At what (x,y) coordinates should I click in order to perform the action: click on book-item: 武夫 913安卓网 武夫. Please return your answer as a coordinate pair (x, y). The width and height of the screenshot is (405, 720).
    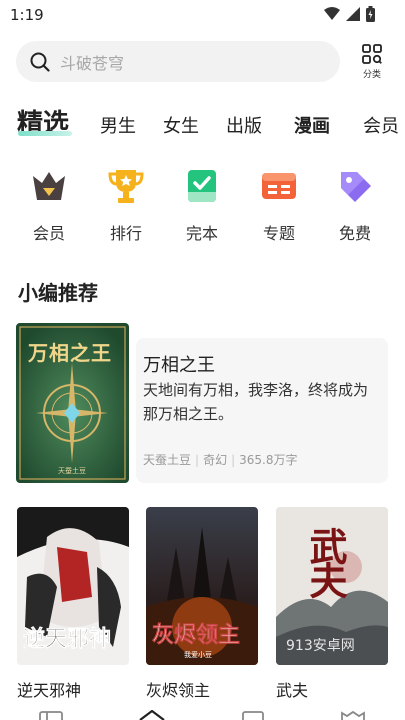
    Looking at the image, I should click on (332, 604).